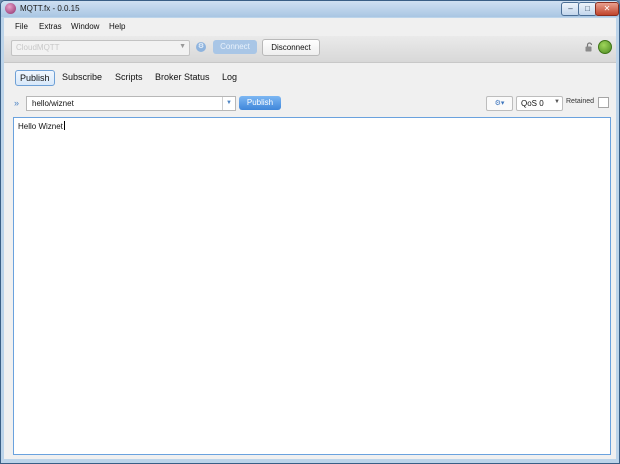 The height and width of the screenshot is (464, 620). What do you see at coordinates (260, 103) in the screenshot?
I see `publish-button: Publish` at bounding box center [260, 103].